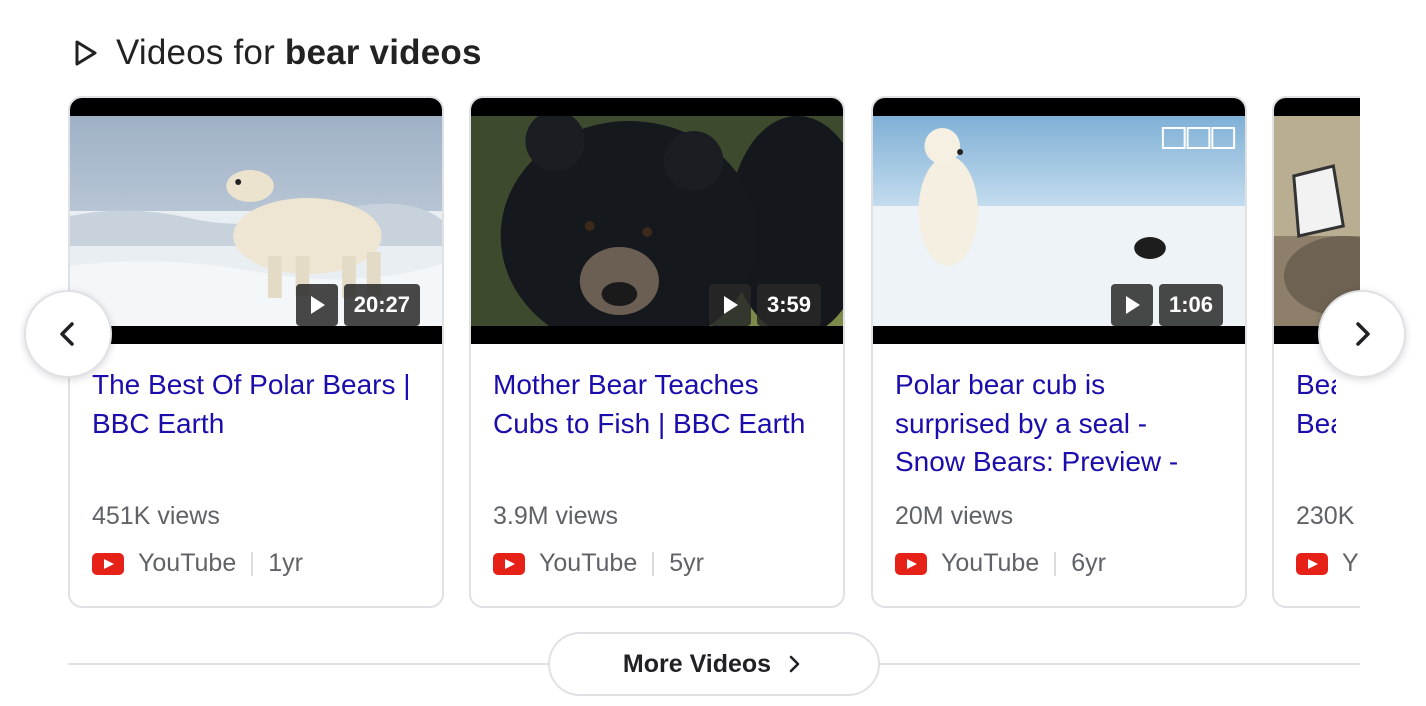  I want to click on video-title-link: Bear Bear, so click(1316, 425).